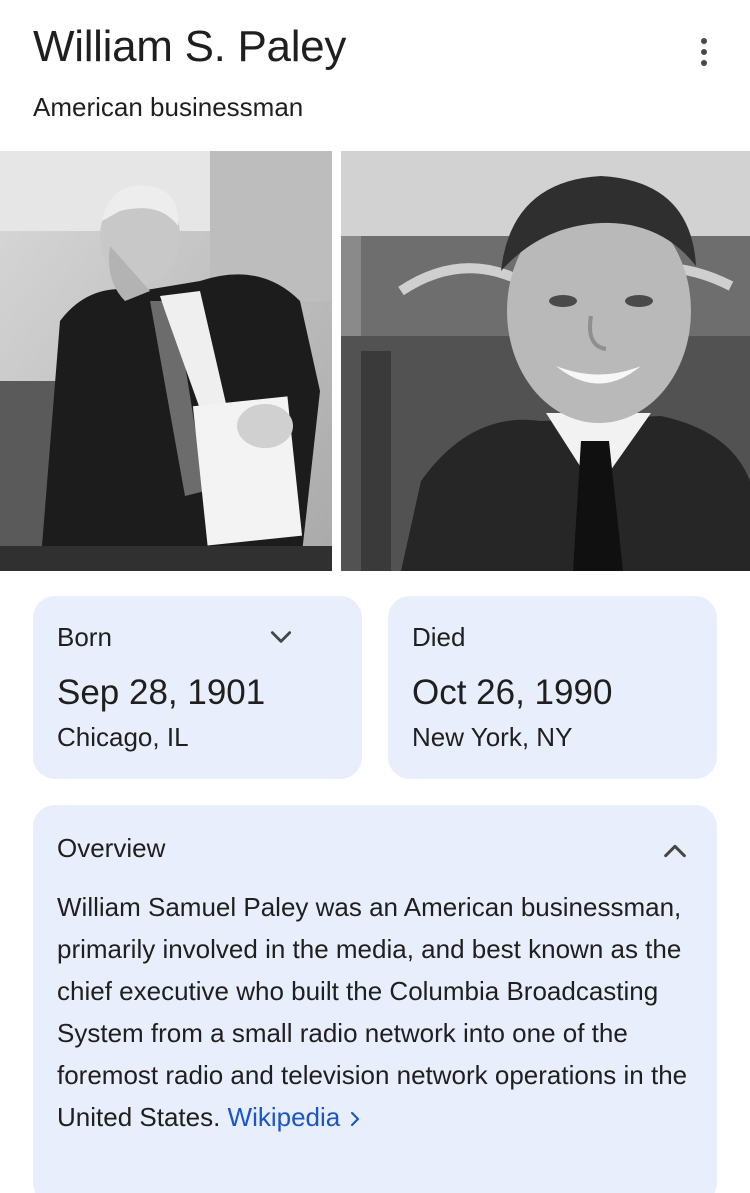 The image size is (750, 1193). I want to click on page-title: William S. Paley, so click(190, 46).